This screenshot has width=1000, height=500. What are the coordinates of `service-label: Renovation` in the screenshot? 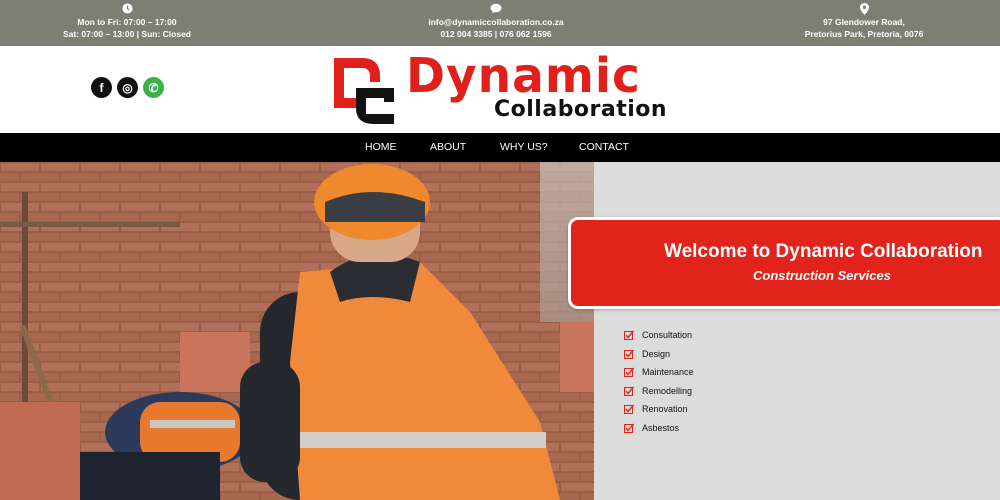 It's located at (665, 409).